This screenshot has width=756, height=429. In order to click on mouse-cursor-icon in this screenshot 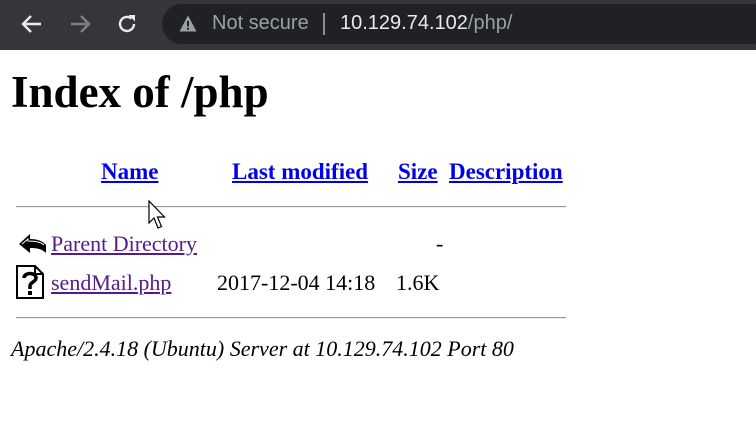, I will do `click(157, 214)`.